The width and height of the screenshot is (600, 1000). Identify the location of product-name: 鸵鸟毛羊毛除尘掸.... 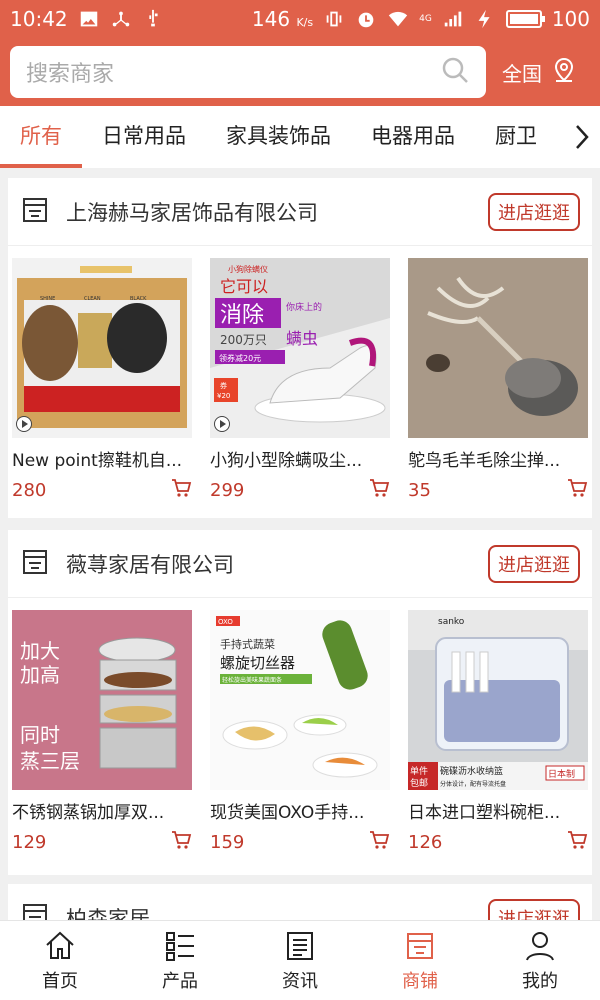
(498, 458).